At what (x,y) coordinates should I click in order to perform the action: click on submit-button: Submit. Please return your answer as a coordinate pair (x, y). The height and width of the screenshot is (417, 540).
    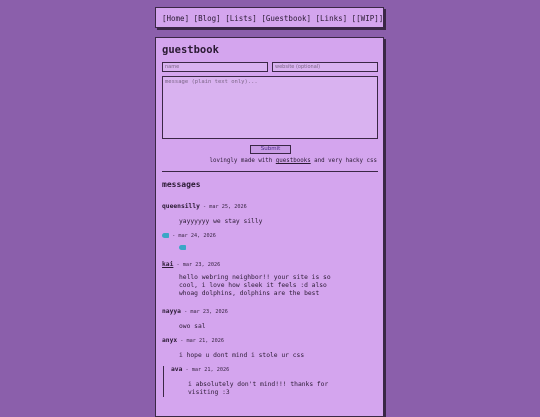
    Looking at the image, I should click on (270, 149).